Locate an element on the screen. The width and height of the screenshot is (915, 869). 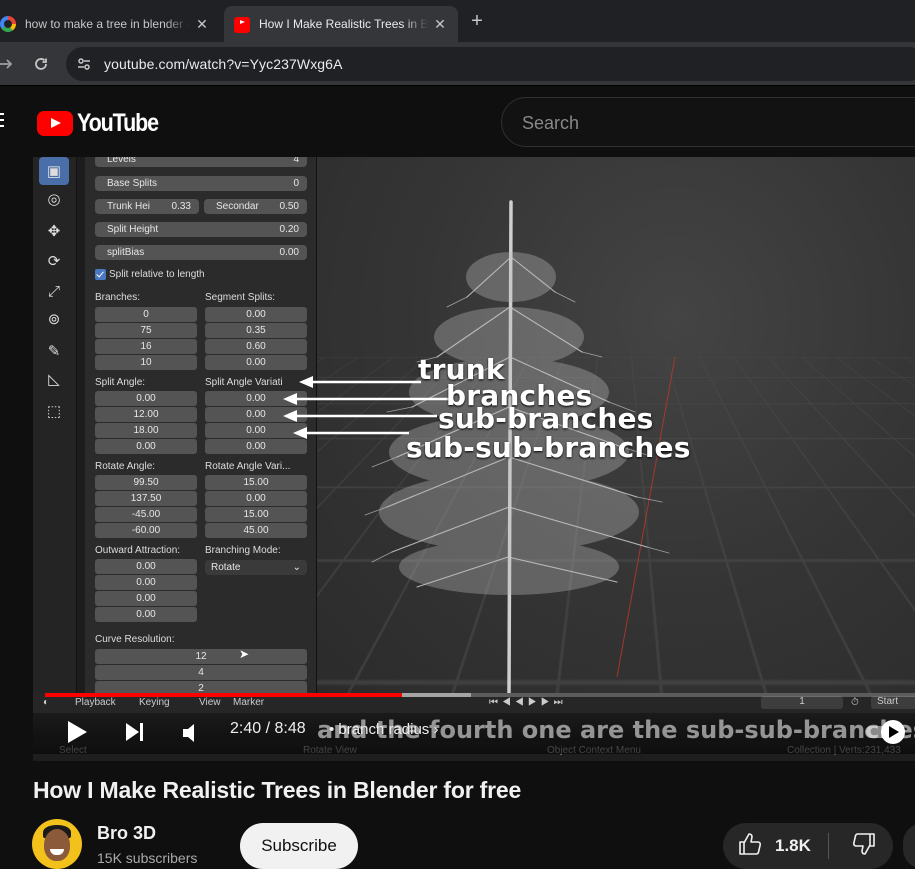
timer-icon: ⏱ is located at coordinates (855, 702).